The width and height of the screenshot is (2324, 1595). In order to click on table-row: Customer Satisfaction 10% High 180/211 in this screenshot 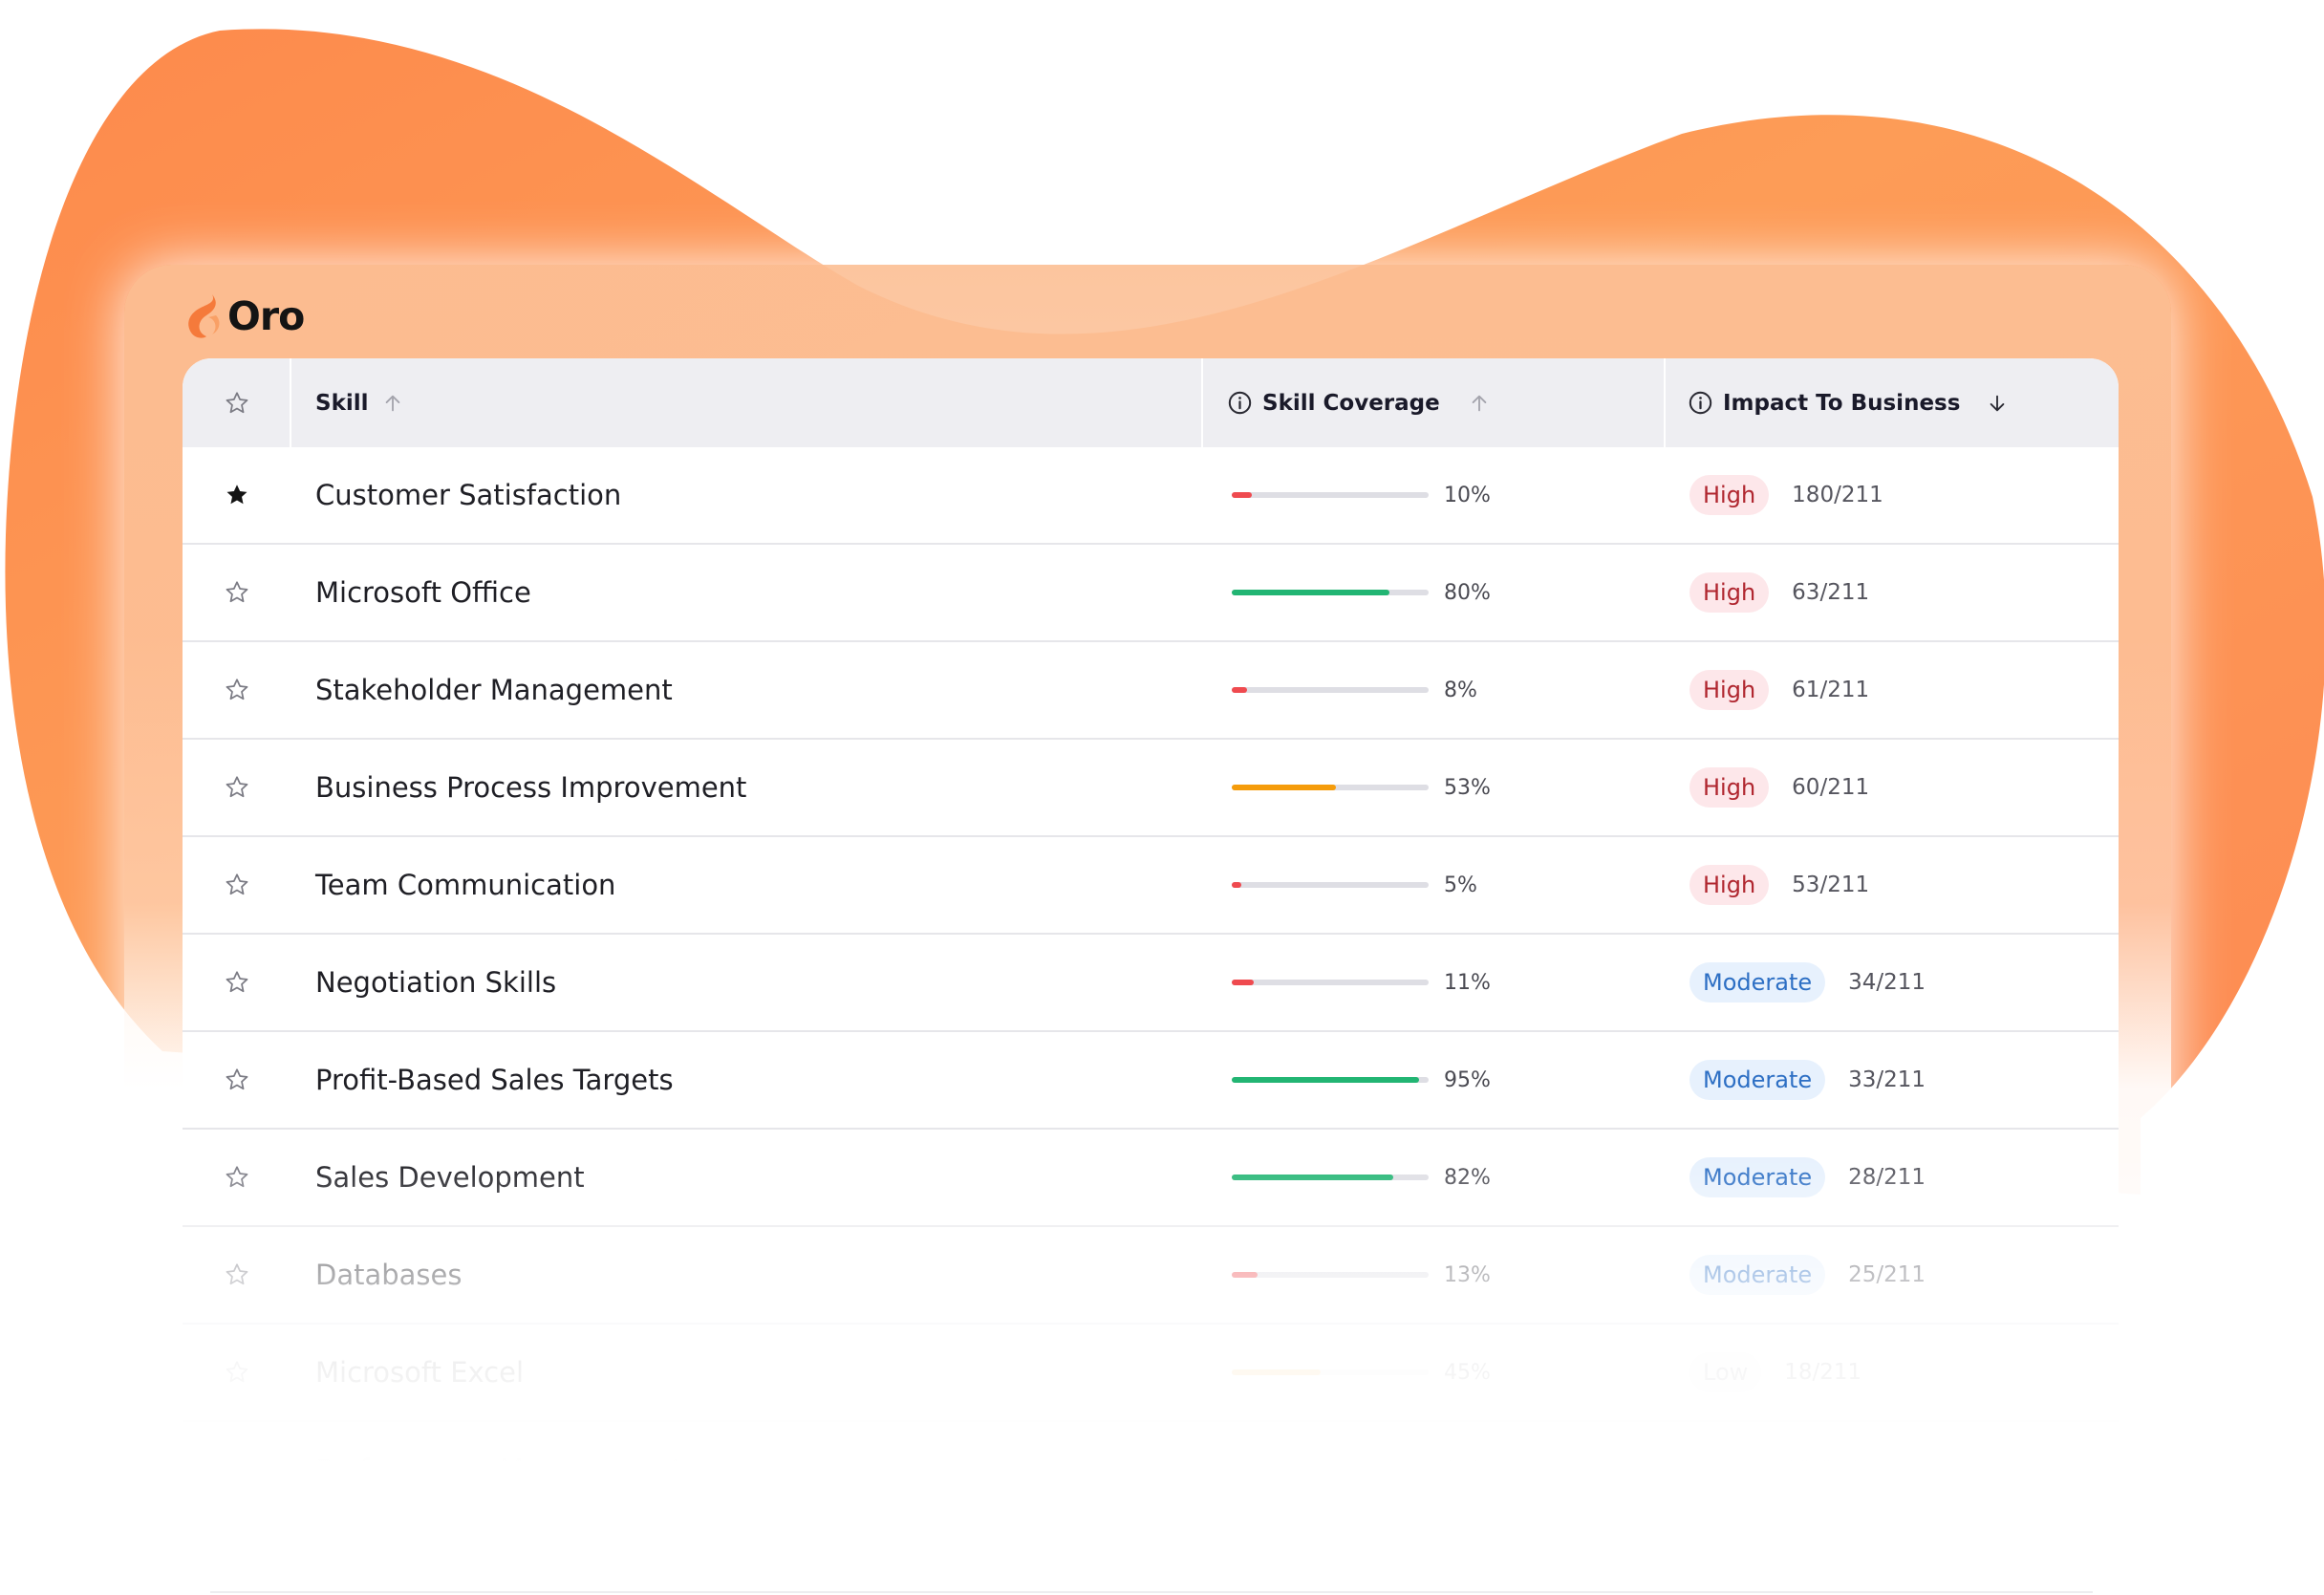, I will do `click(1151, 496)`.